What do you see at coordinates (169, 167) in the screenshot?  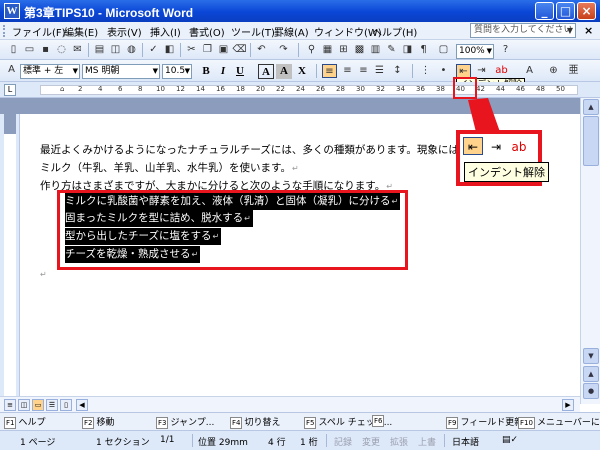 I see `doc-line: ミルク（牛乳、羊乳、山羊乳、水牛乳）を使います。↵` at bounding box center [169, 167].